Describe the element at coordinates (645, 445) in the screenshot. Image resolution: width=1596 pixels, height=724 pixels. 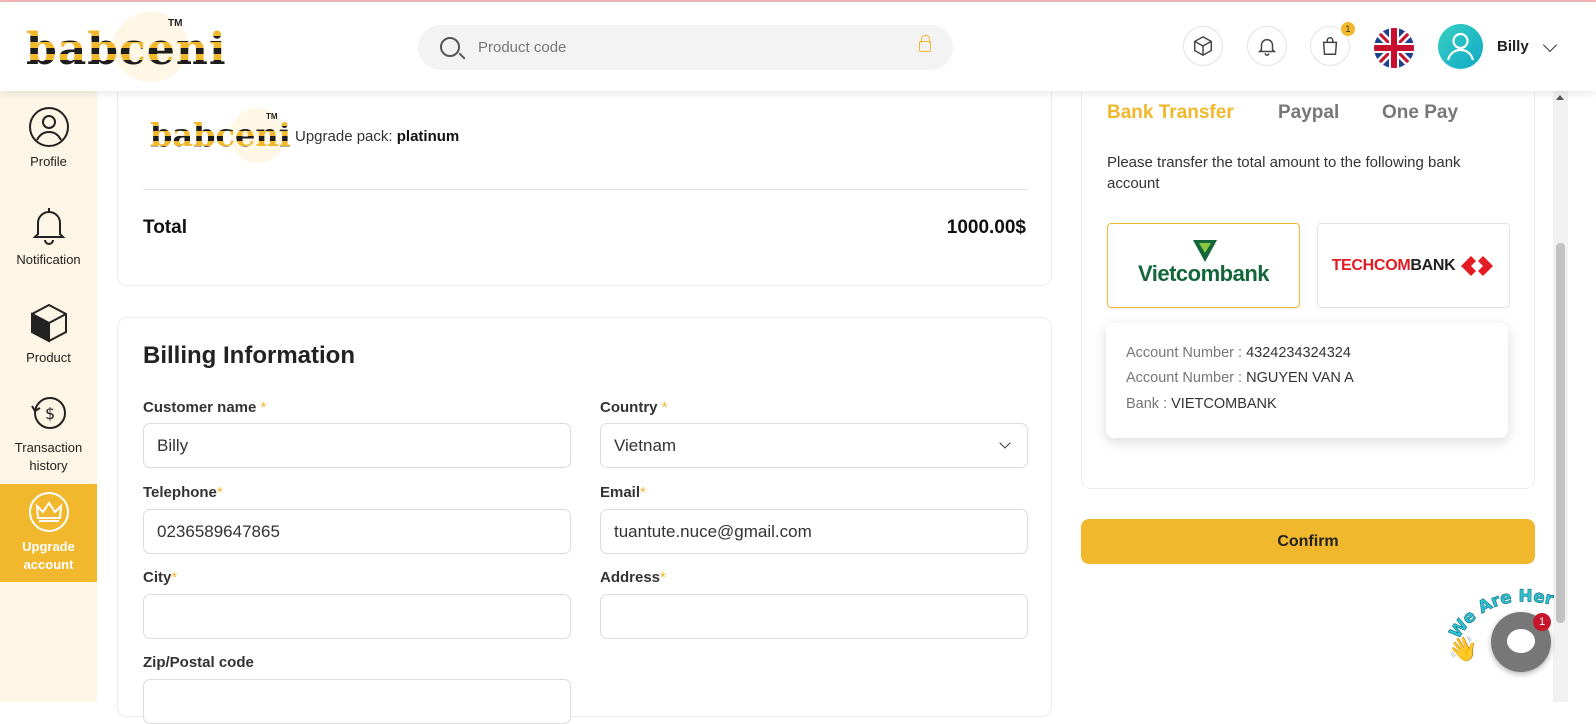
I see `country-value: Vietnam` at that location.